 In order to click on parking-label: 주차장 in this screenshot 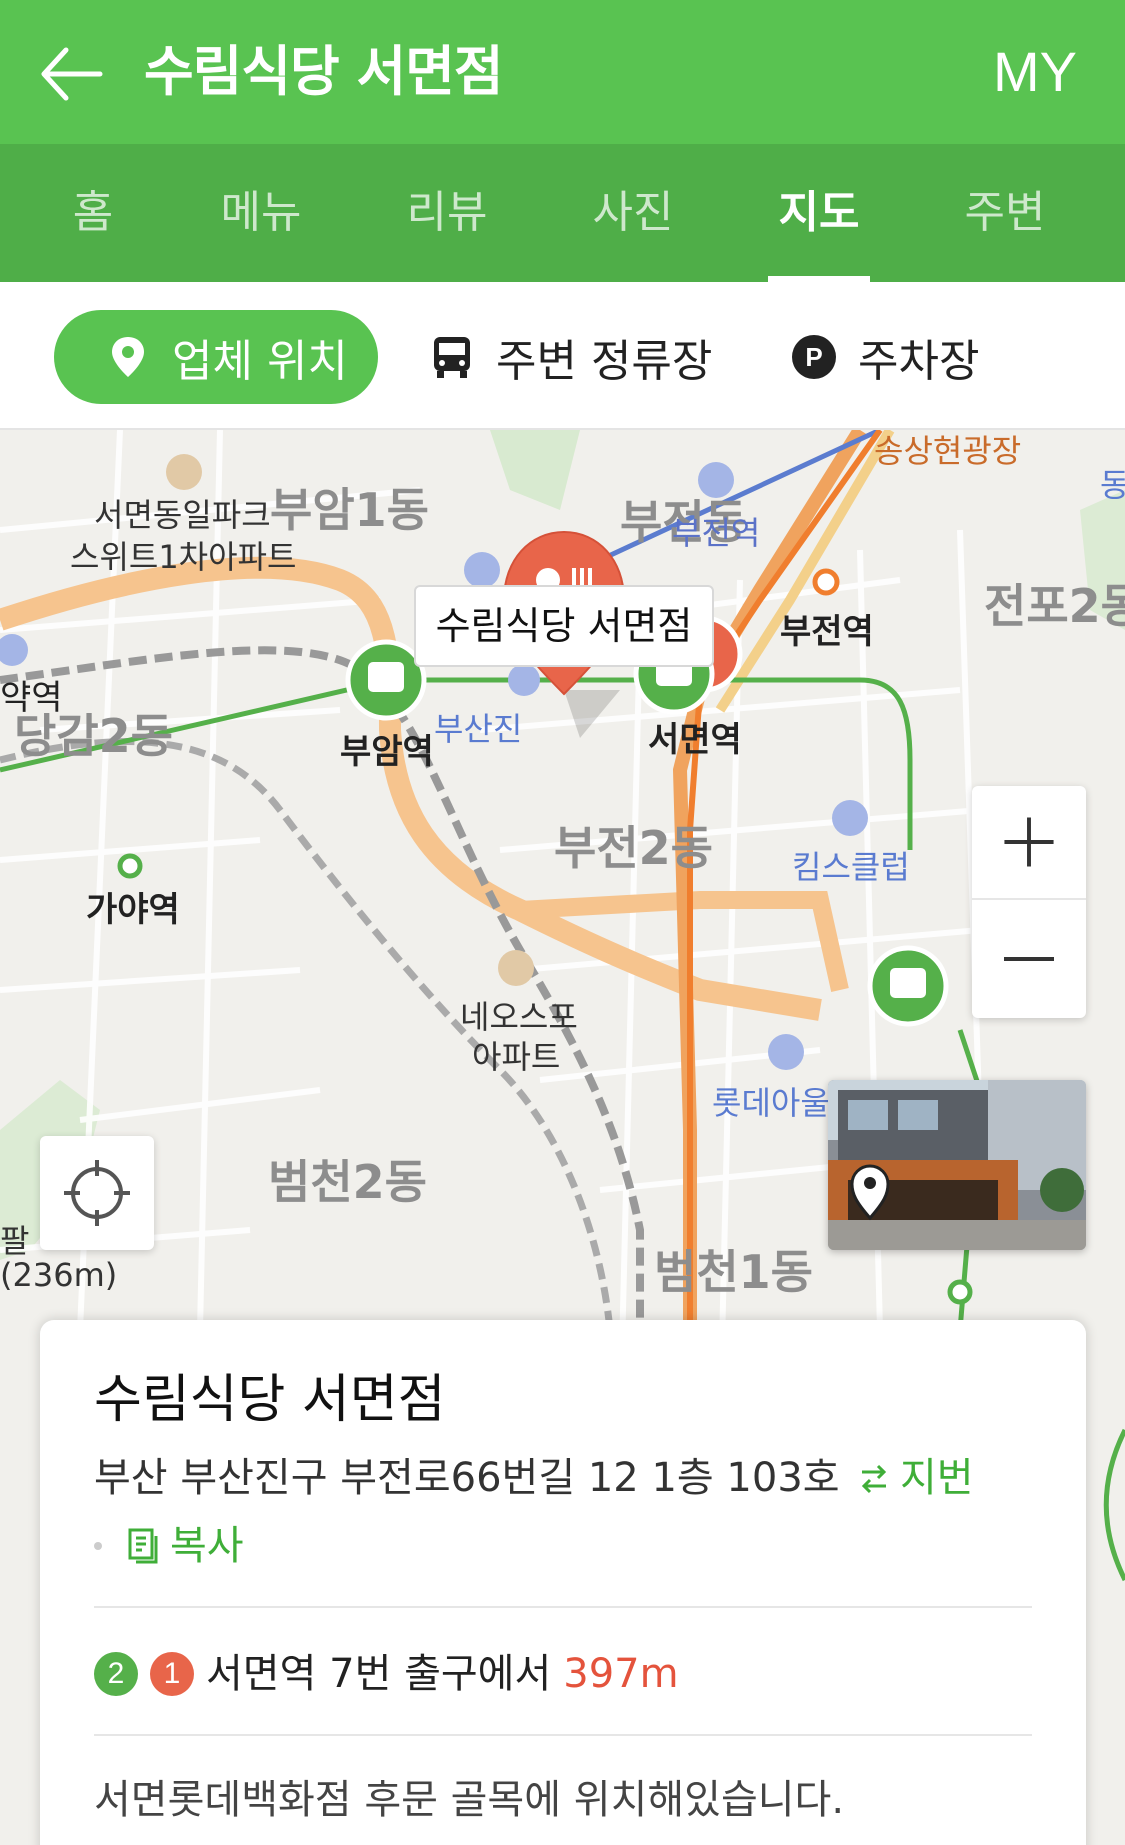, I will do `click(919, 361)`.